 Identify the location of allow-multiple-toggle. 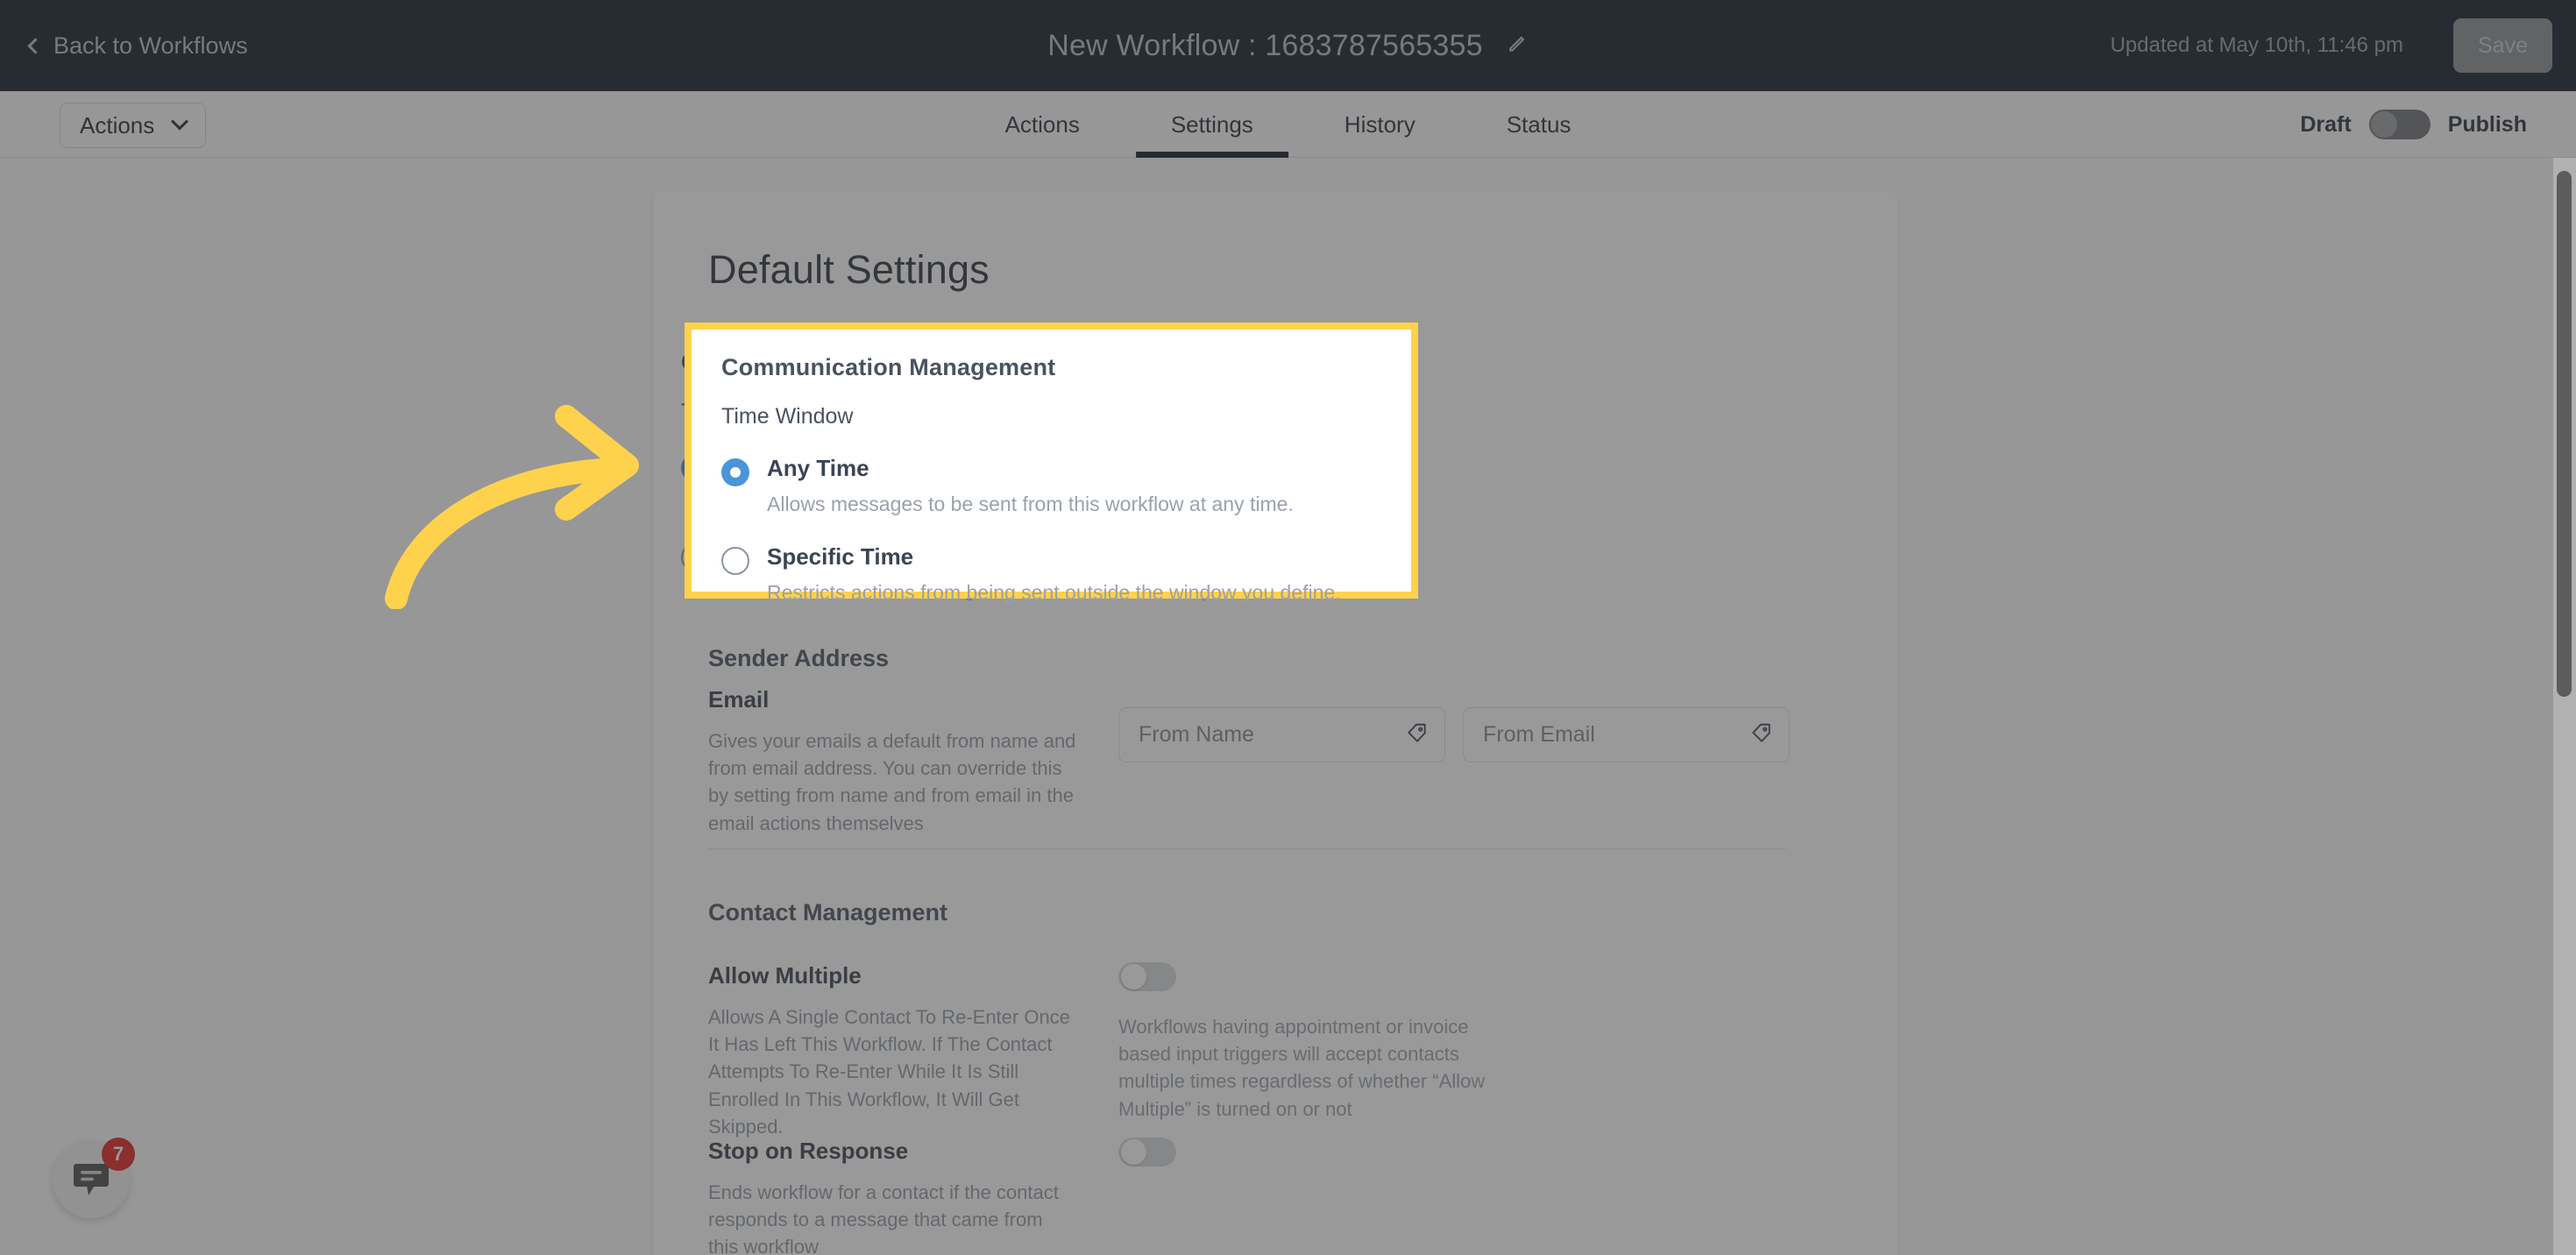
(1147, 976).